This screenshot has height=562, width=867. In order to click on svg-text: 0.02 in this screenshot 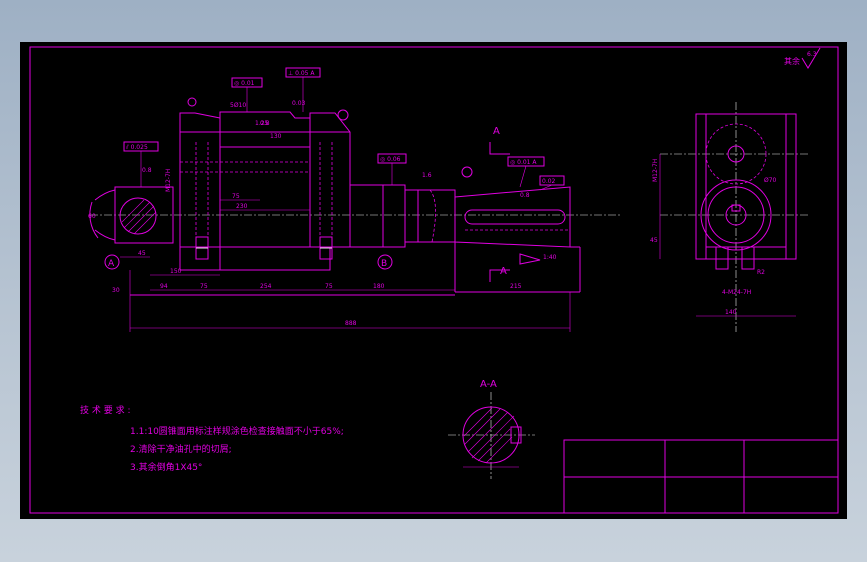, I will do `click(549, 181)`.